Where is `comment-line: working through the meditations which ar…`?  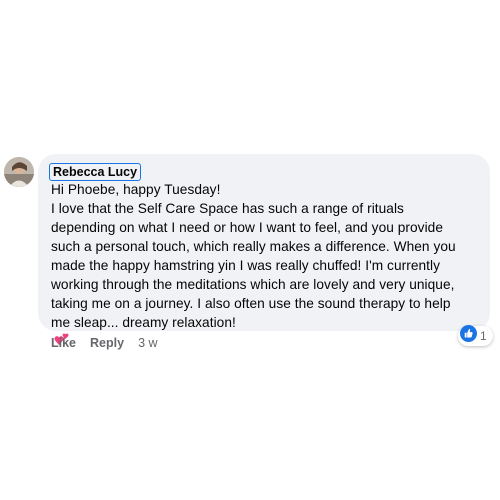
comment-line: working through the meditations which ar… is located at coordinates (253, 284).